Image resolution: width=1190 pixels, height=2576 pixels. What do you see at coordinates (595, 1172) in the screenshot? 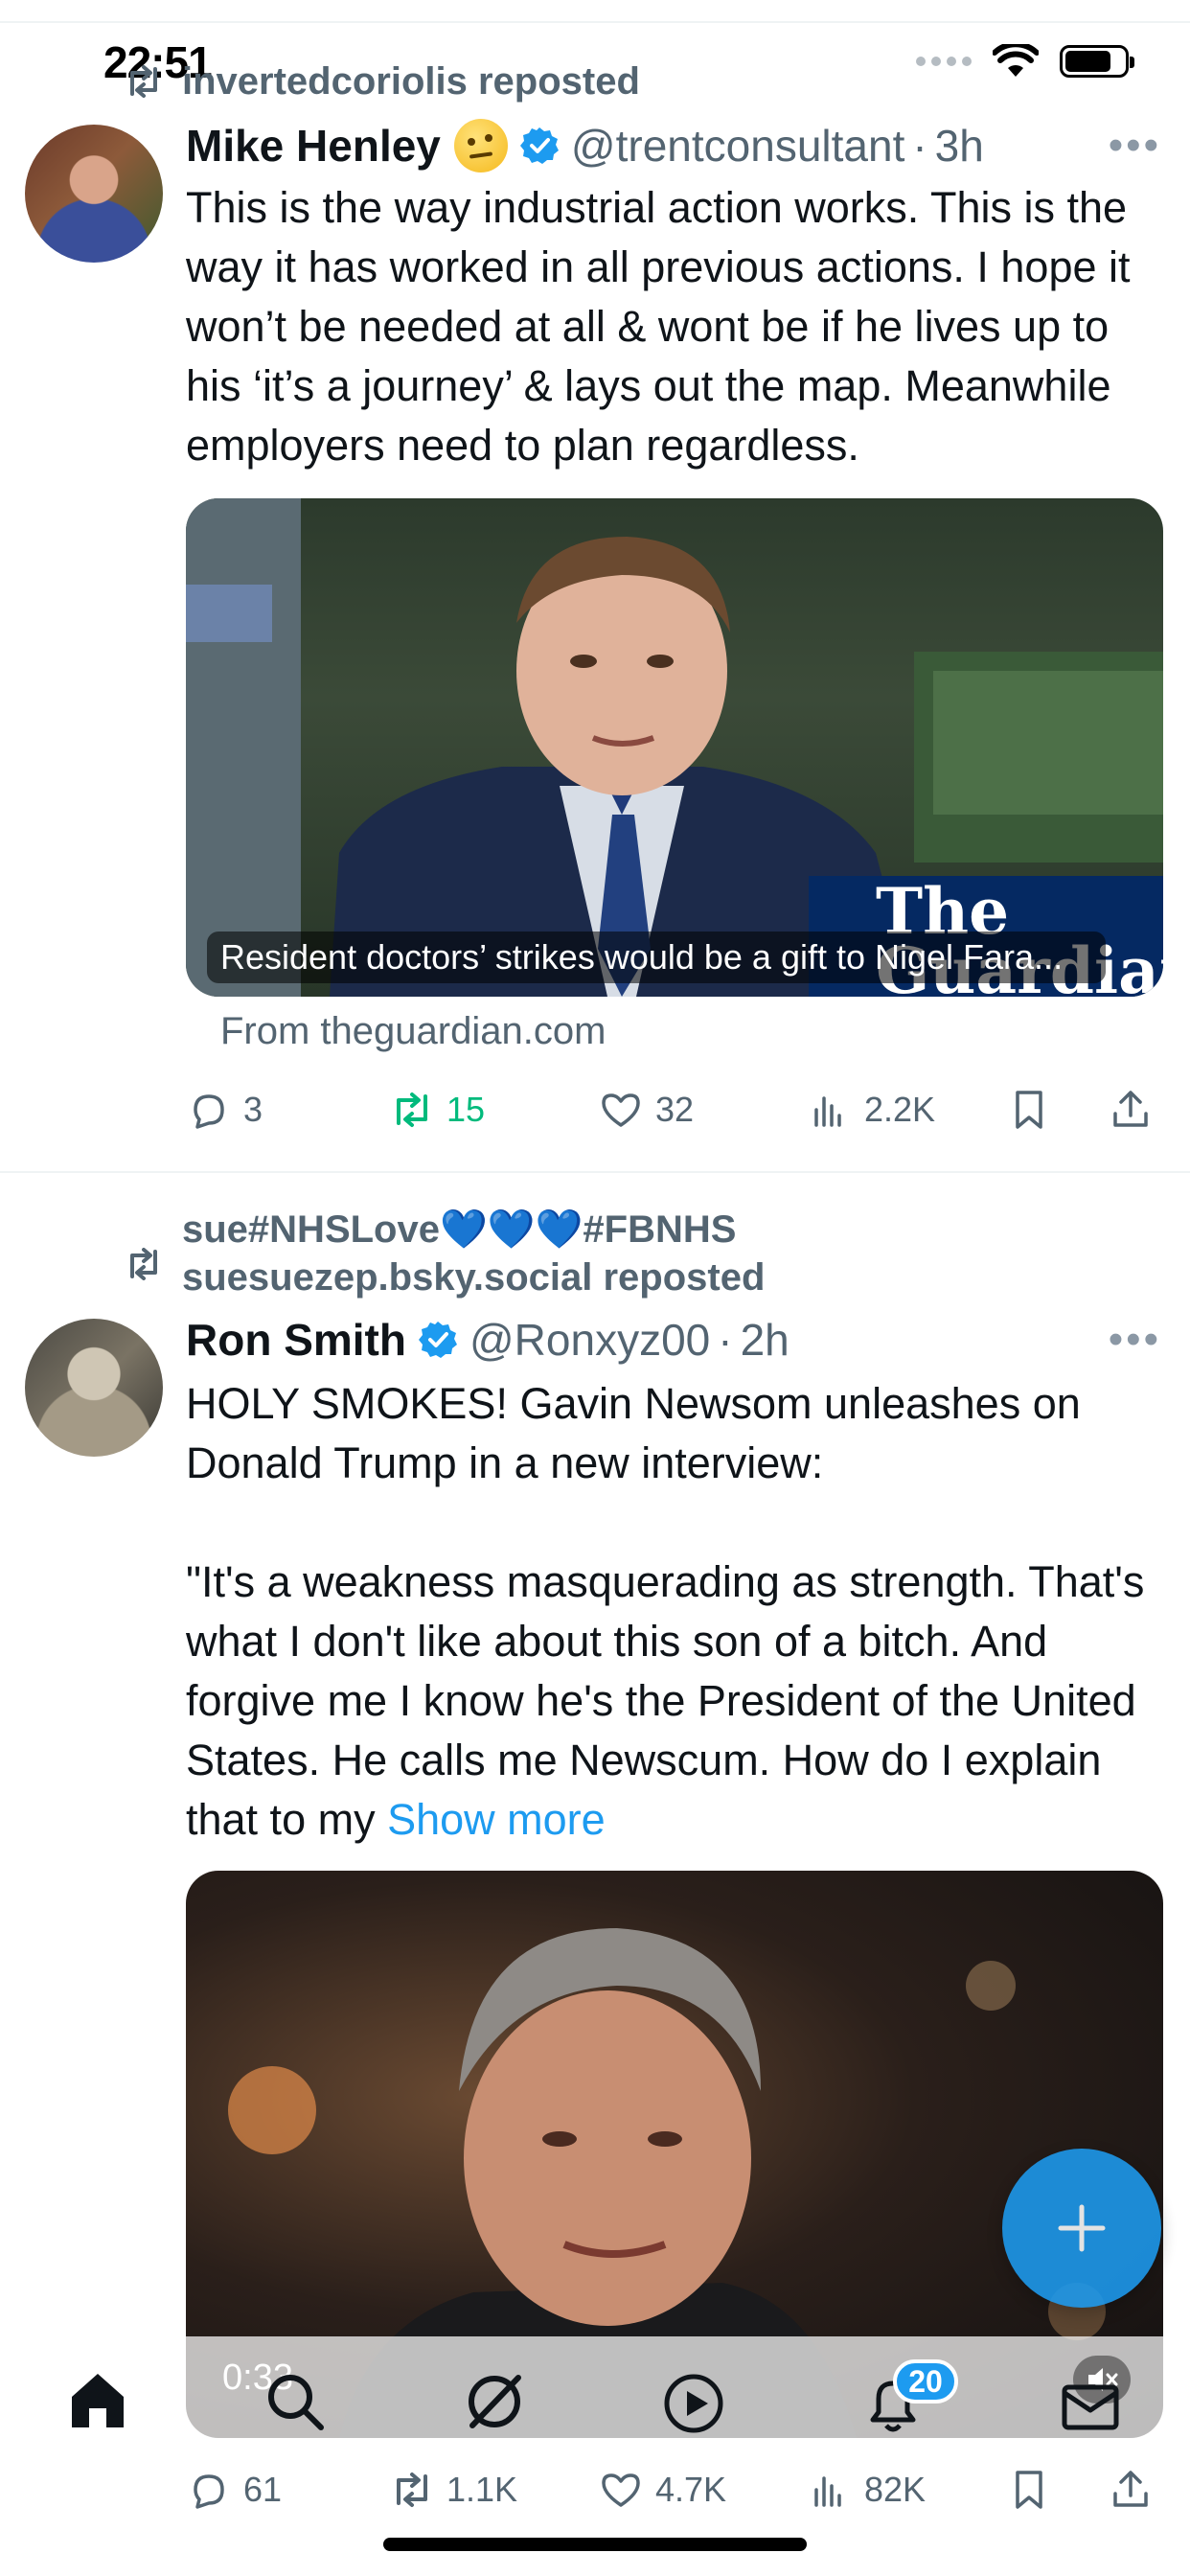
I see `post-divider` at bounding box center [595, 1172].